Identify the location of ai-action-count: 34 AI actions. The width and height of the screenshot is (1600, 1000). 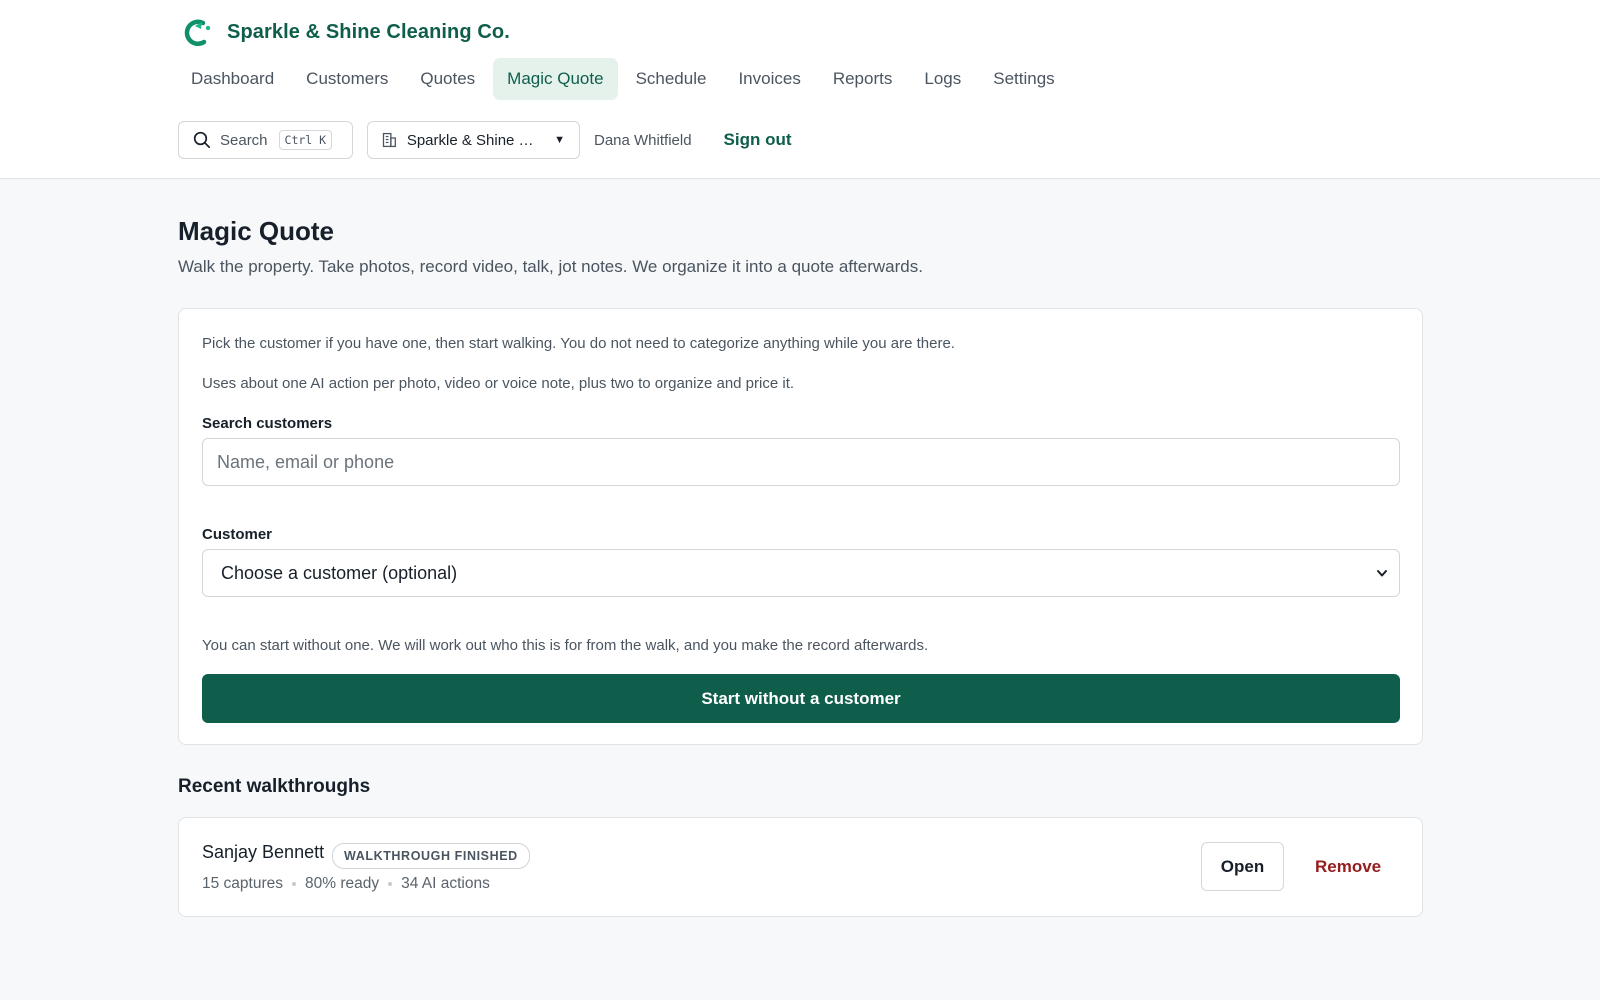
(445, 883).